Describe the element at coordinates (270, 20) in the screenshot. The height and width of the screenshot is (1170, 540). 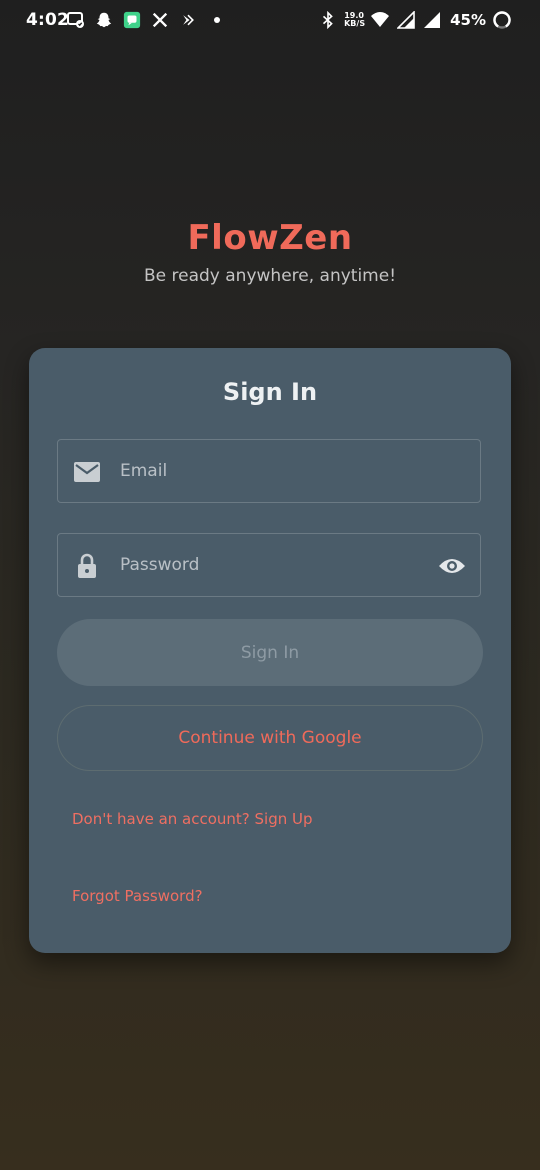
I see `status-bar: 4:02 19.0 KB/S 45%` at that location.